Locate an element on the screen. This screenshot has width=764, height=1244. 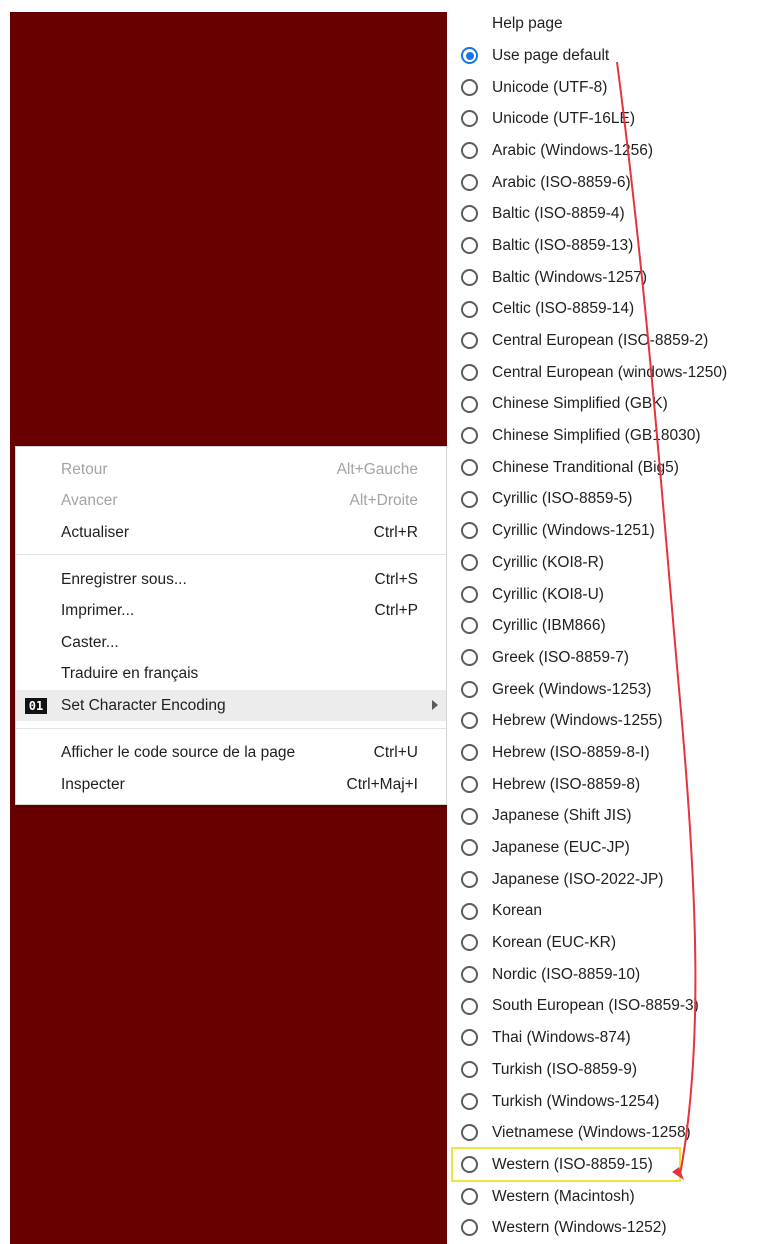
menu-item-label: Traduire en français is located at coordinates (130, 673).